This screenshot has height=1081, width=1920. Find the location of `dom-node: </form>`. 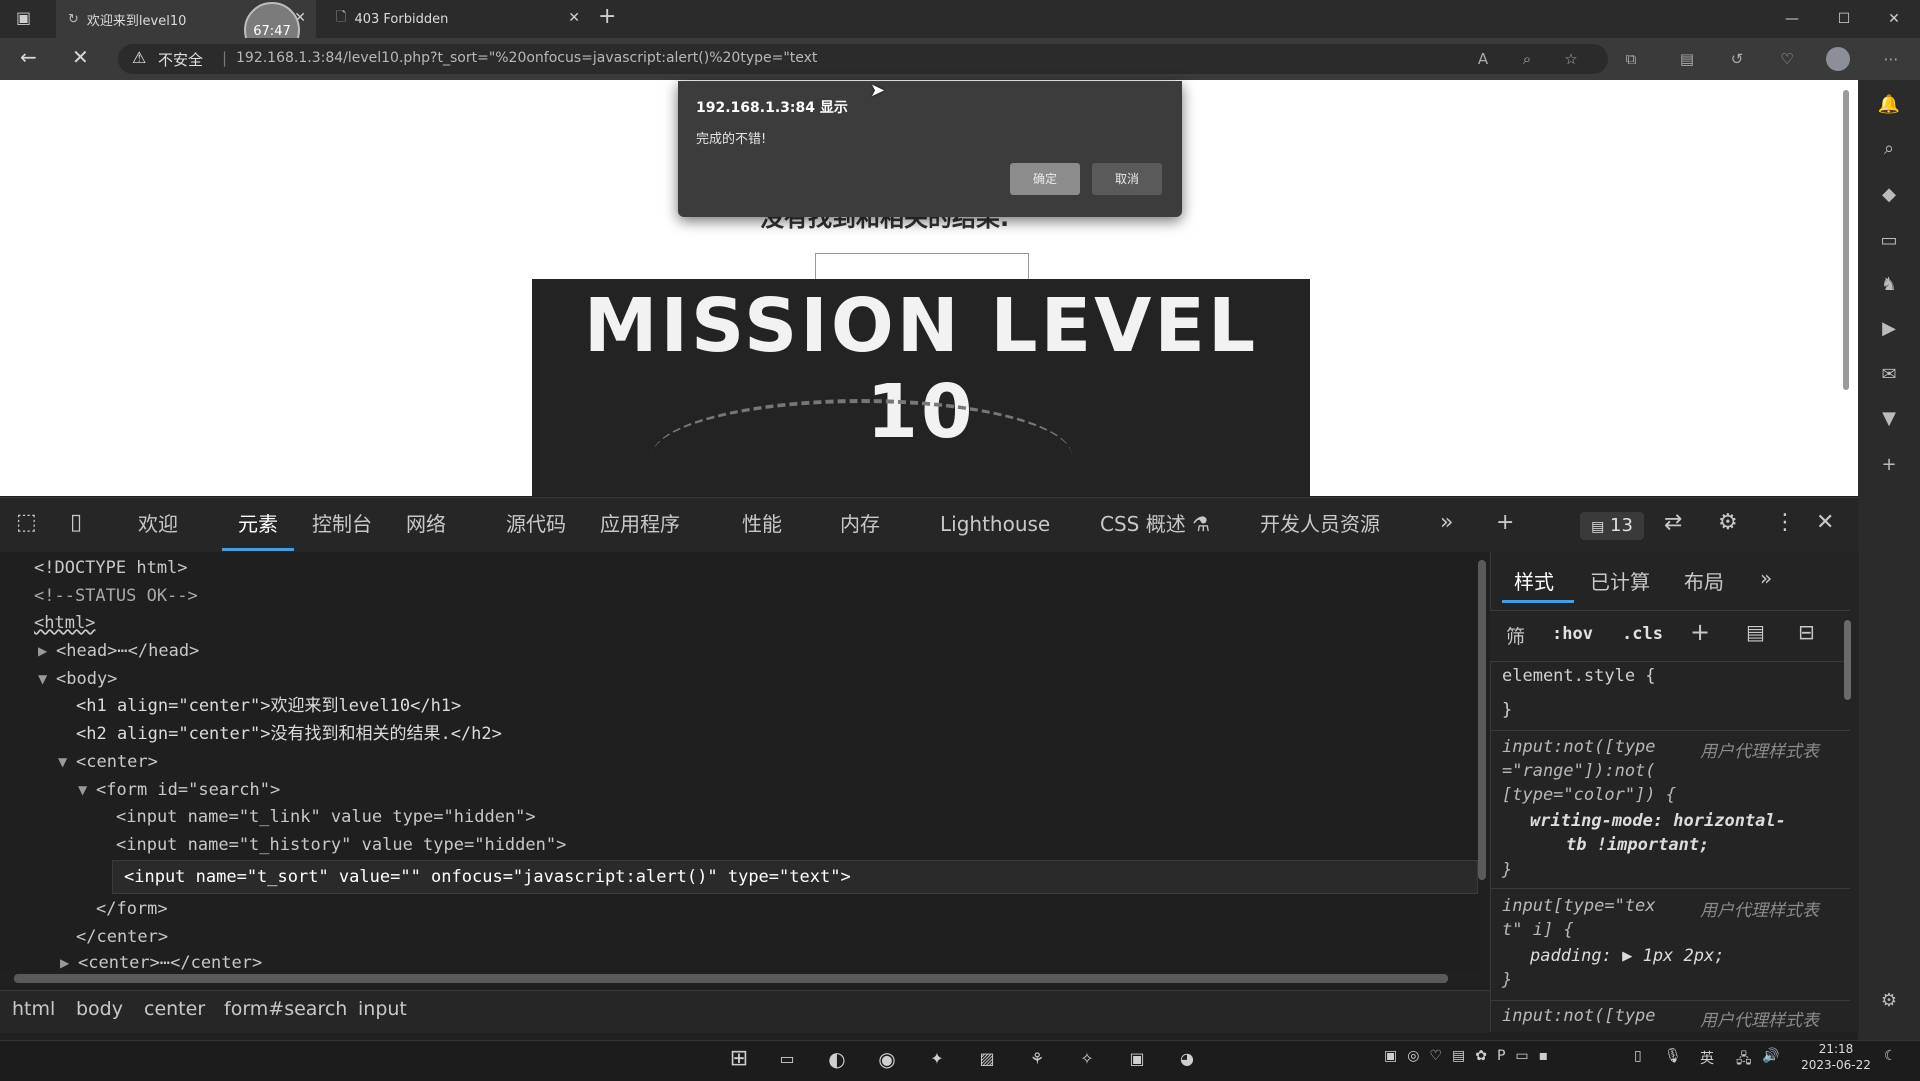

dom-node: </form> is located at coordinates (132, 909).